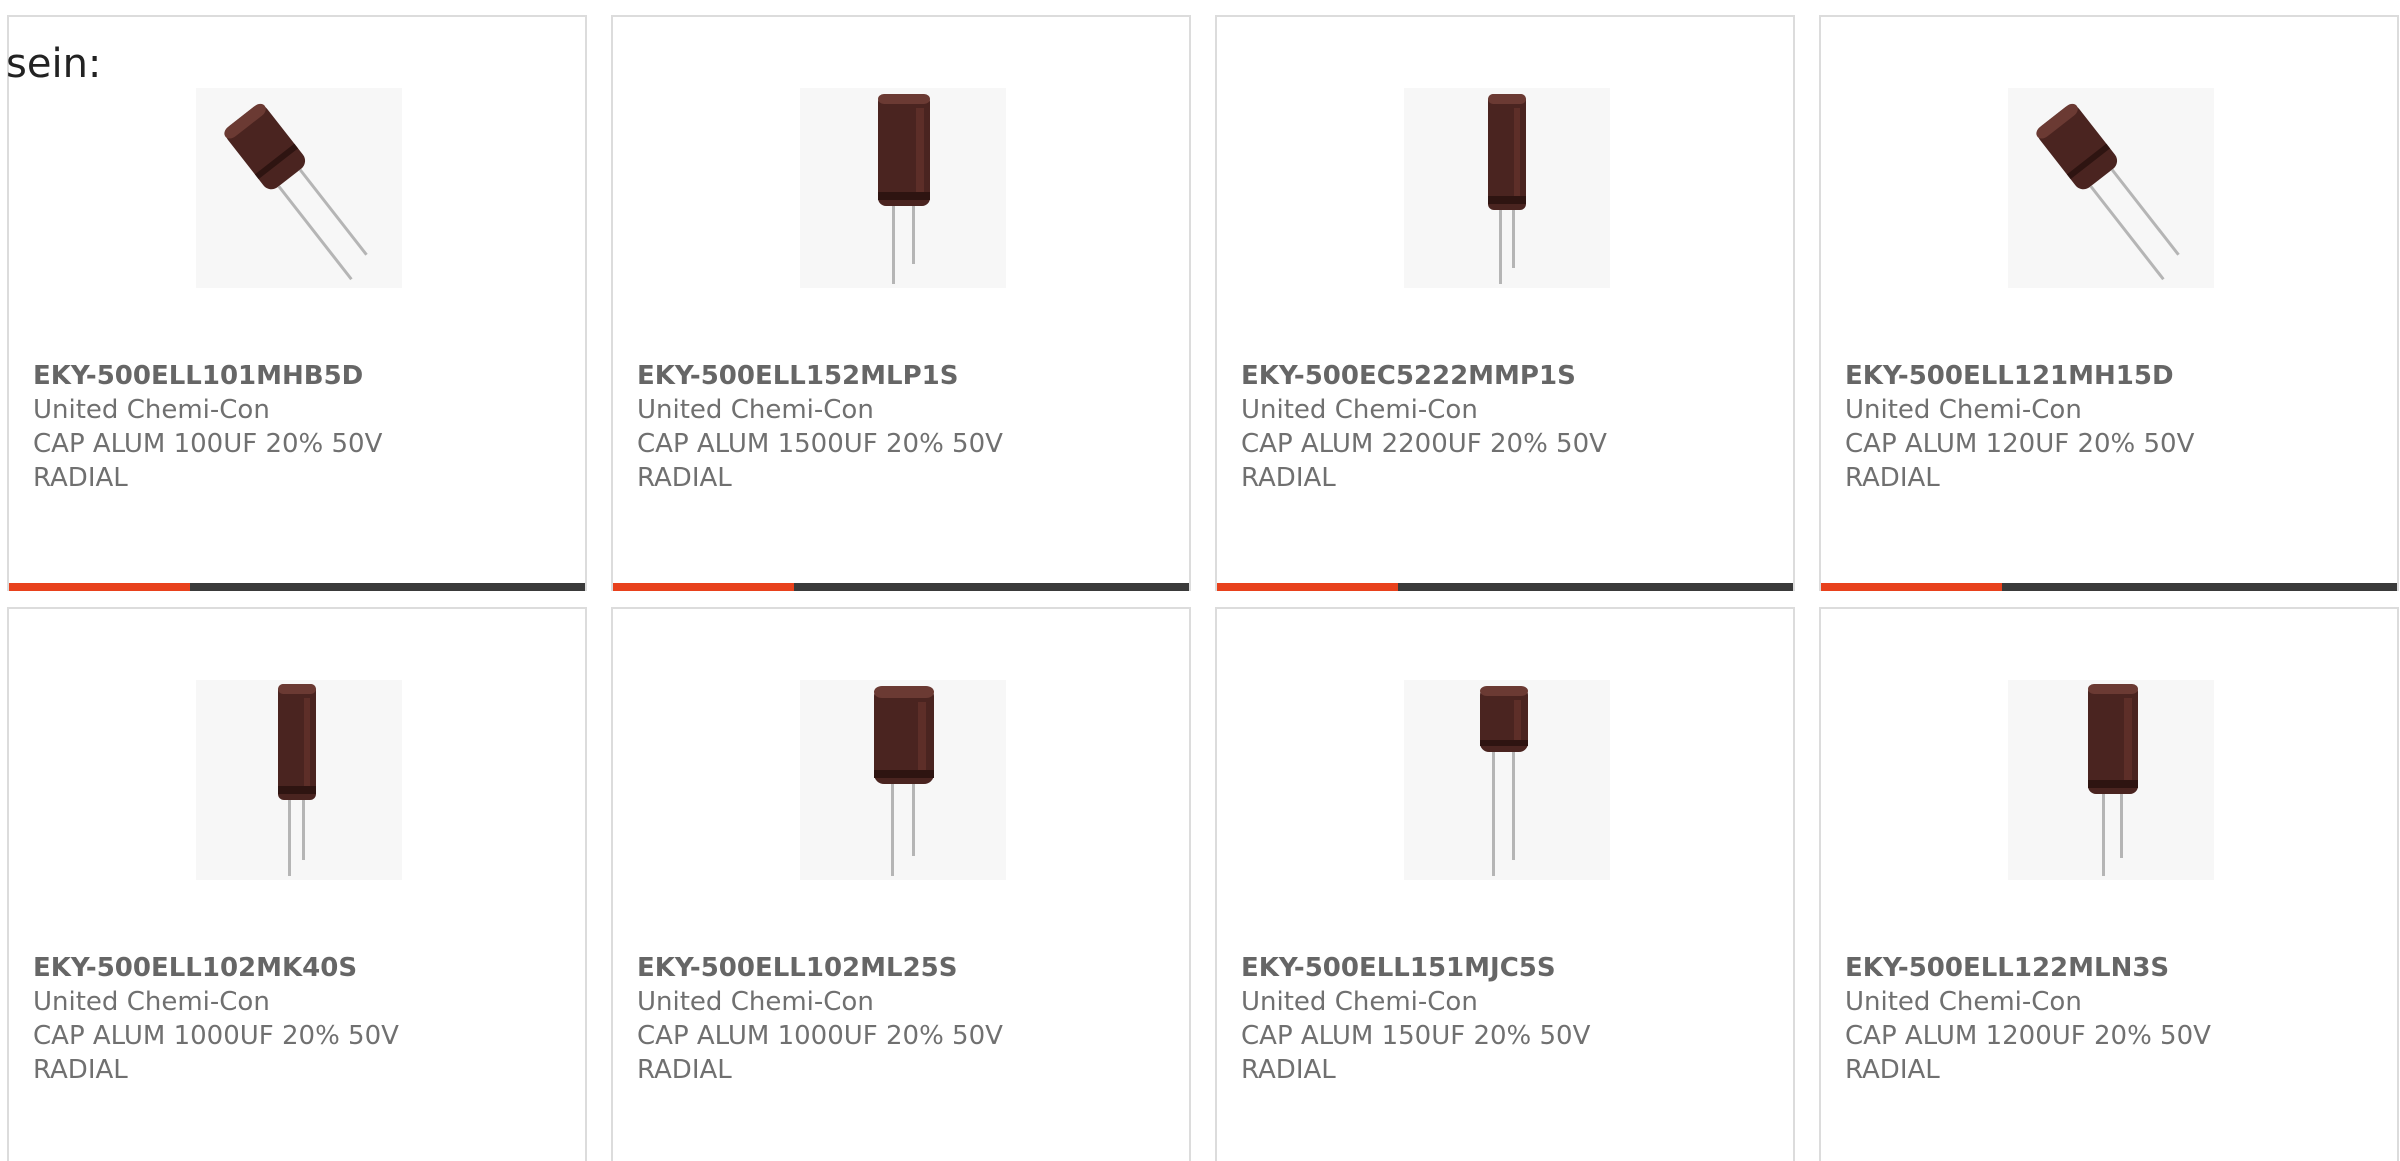 Image resolution: width=2400 pixels, height=1161 pixels. What do you see at coordinates (1424, 444) in the screenshot?
I see `description: CAP ALUM 2200UF 20% 50V` at bounding box center [1424, 444].